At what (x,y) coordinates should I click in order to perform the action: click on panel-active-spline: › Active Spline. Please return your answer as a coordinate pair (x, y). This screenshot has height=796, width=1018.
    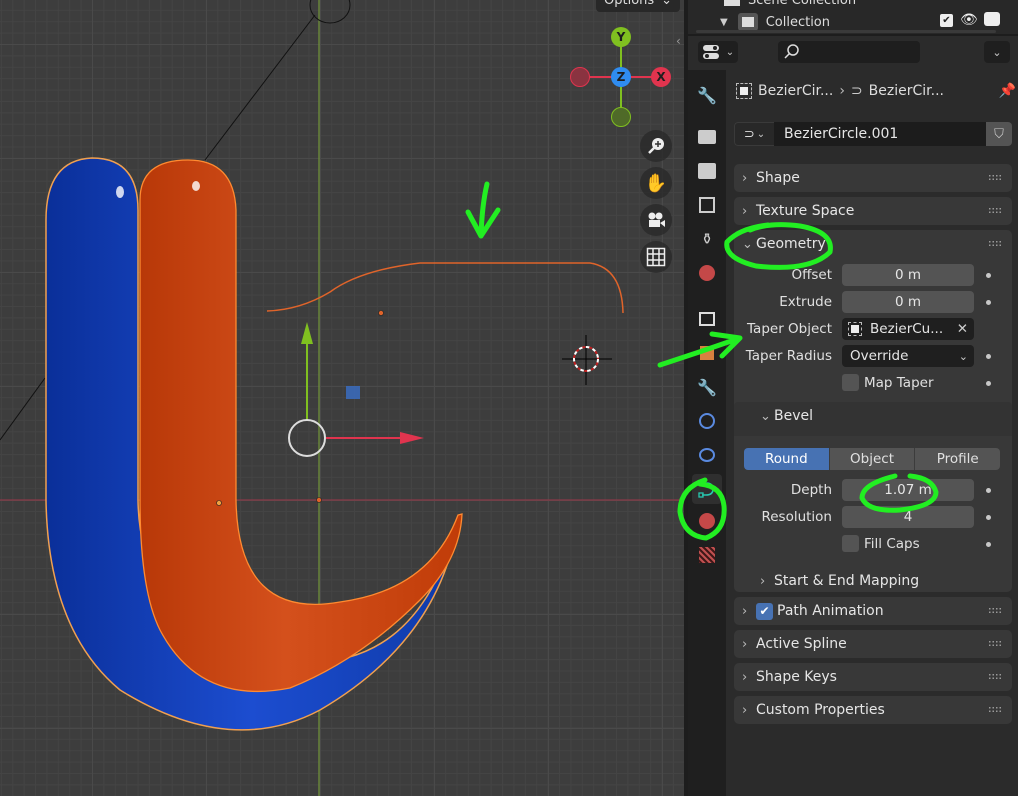
    Looking at the image, I should click on (873, 644).